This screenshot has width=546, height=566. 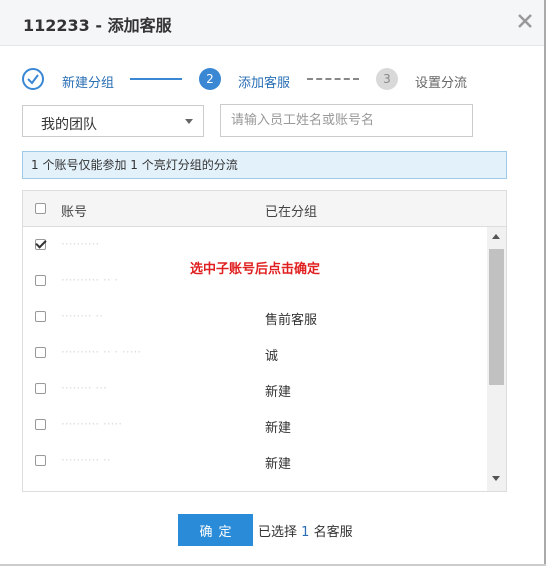 What do you see at coordinates (387, 79) in the screenshot?
I see `step-3-number: 3` at bounding box center [387, 79].